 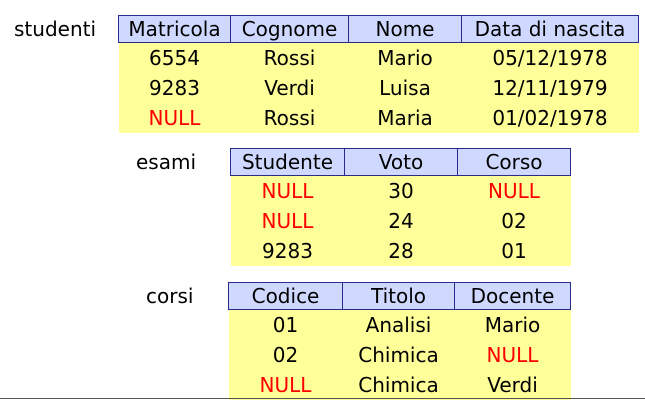 What do you see at coordinates (405, 29) in the screenshot?
I see `column-header-nome: Nome` at bounding box center [405, 29].